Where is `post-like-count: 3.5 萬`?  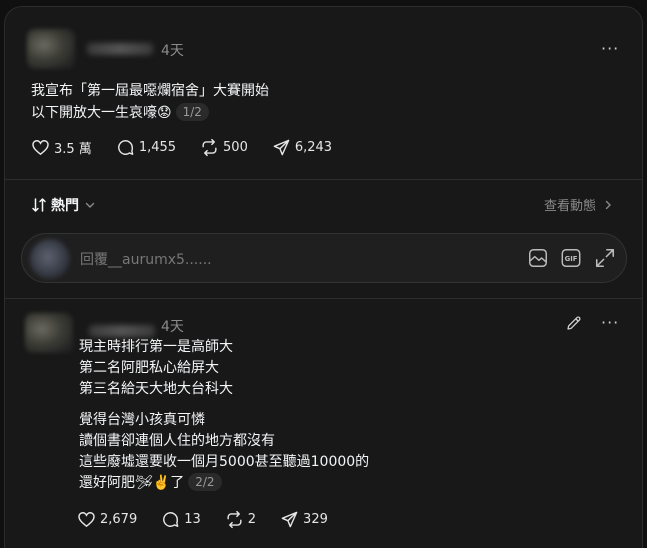 post-like-count: 3.5 萬 is located at coordinates (73, 149).